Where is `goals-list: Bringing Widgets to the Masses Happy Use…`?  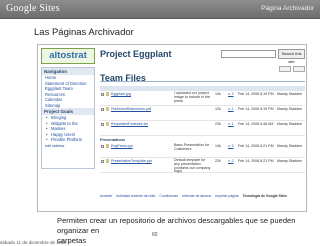
goals-list: Bringing Widgets to the Masses Happy Use… is located at coordinates (68, 129).